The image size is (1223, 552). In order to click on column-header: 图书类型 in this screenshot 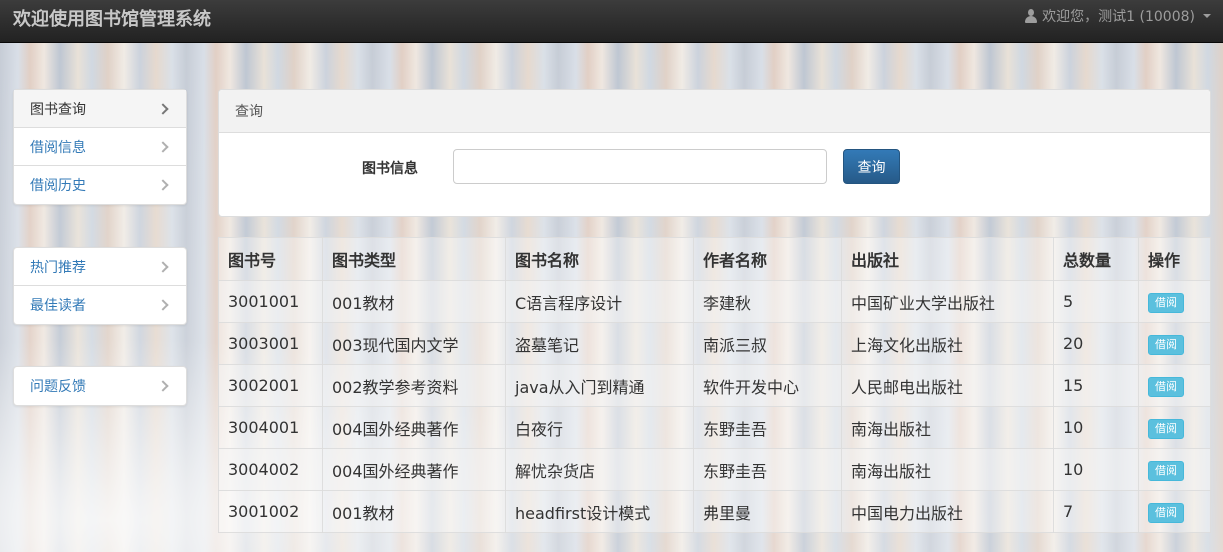, I will do `click(414, 259)`.